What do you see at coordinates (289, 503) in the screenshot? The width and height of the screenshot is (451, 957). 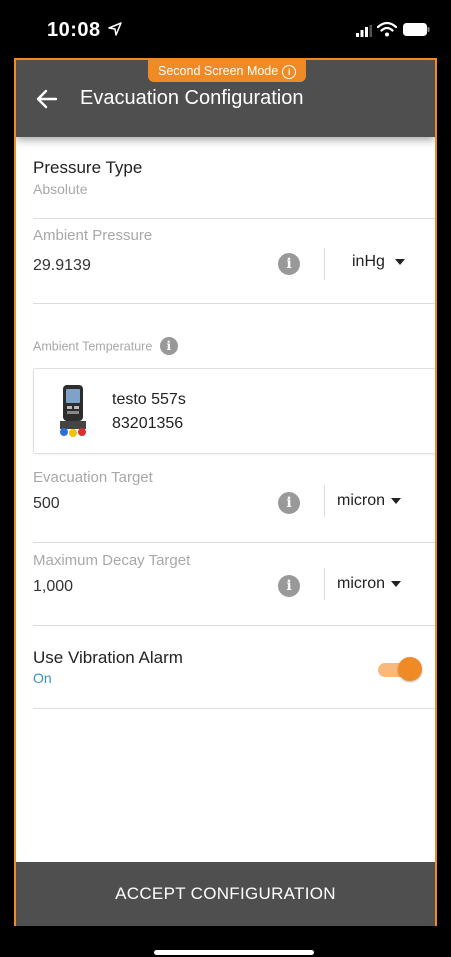 I see `evacuation-target-info-icon: i` at bounding box center [289, 503].